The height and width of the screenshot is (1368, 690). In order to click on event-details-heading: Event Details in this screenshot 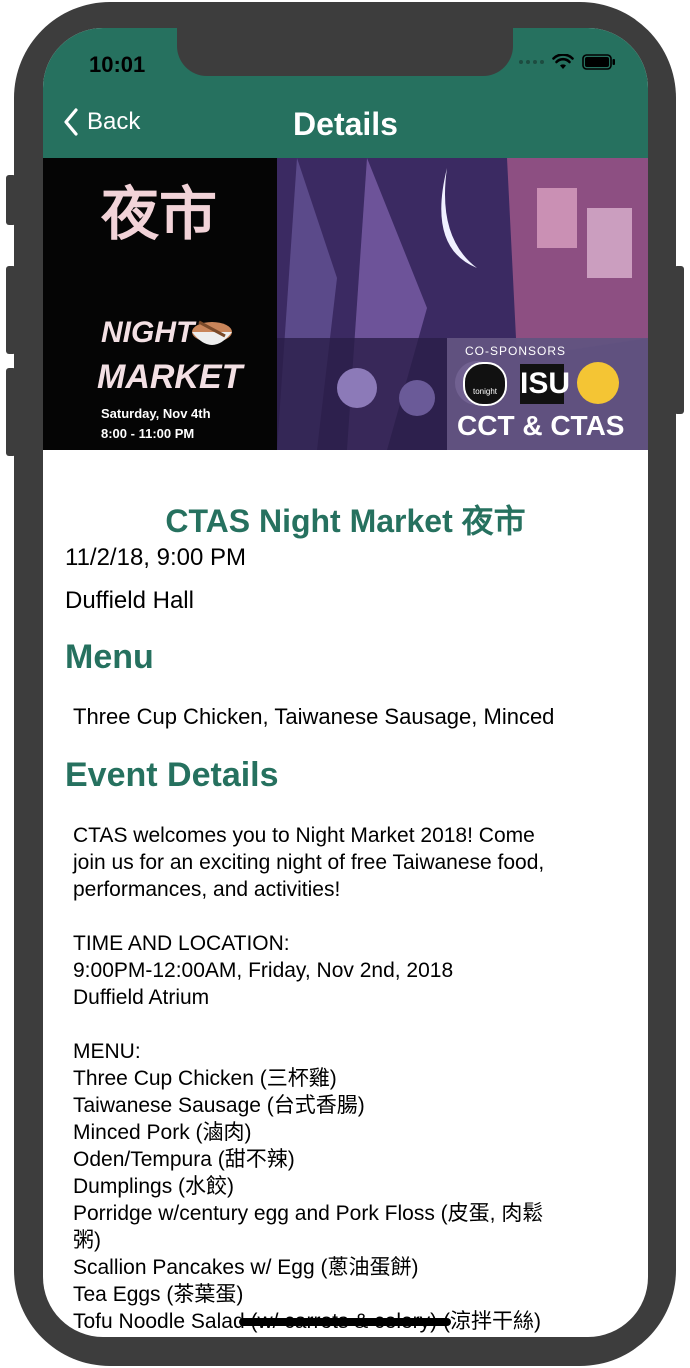, I will do `click(172, 775)`.